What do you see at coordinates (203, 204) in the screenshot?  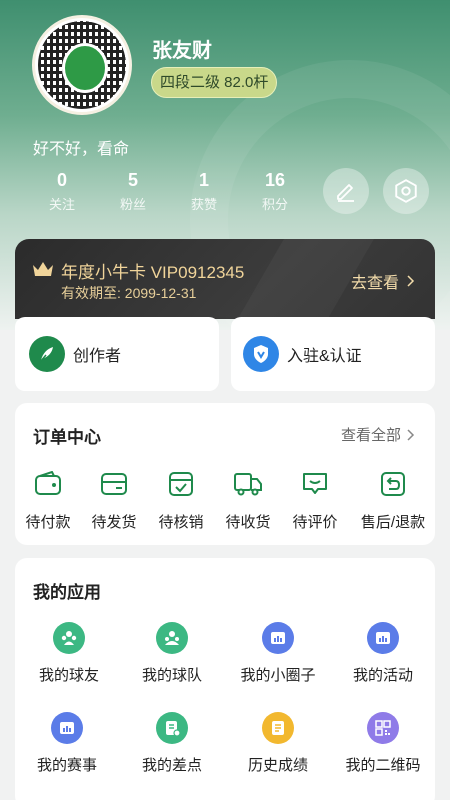 I see `stat-label: 获赞` at bounding box center [203, 204].